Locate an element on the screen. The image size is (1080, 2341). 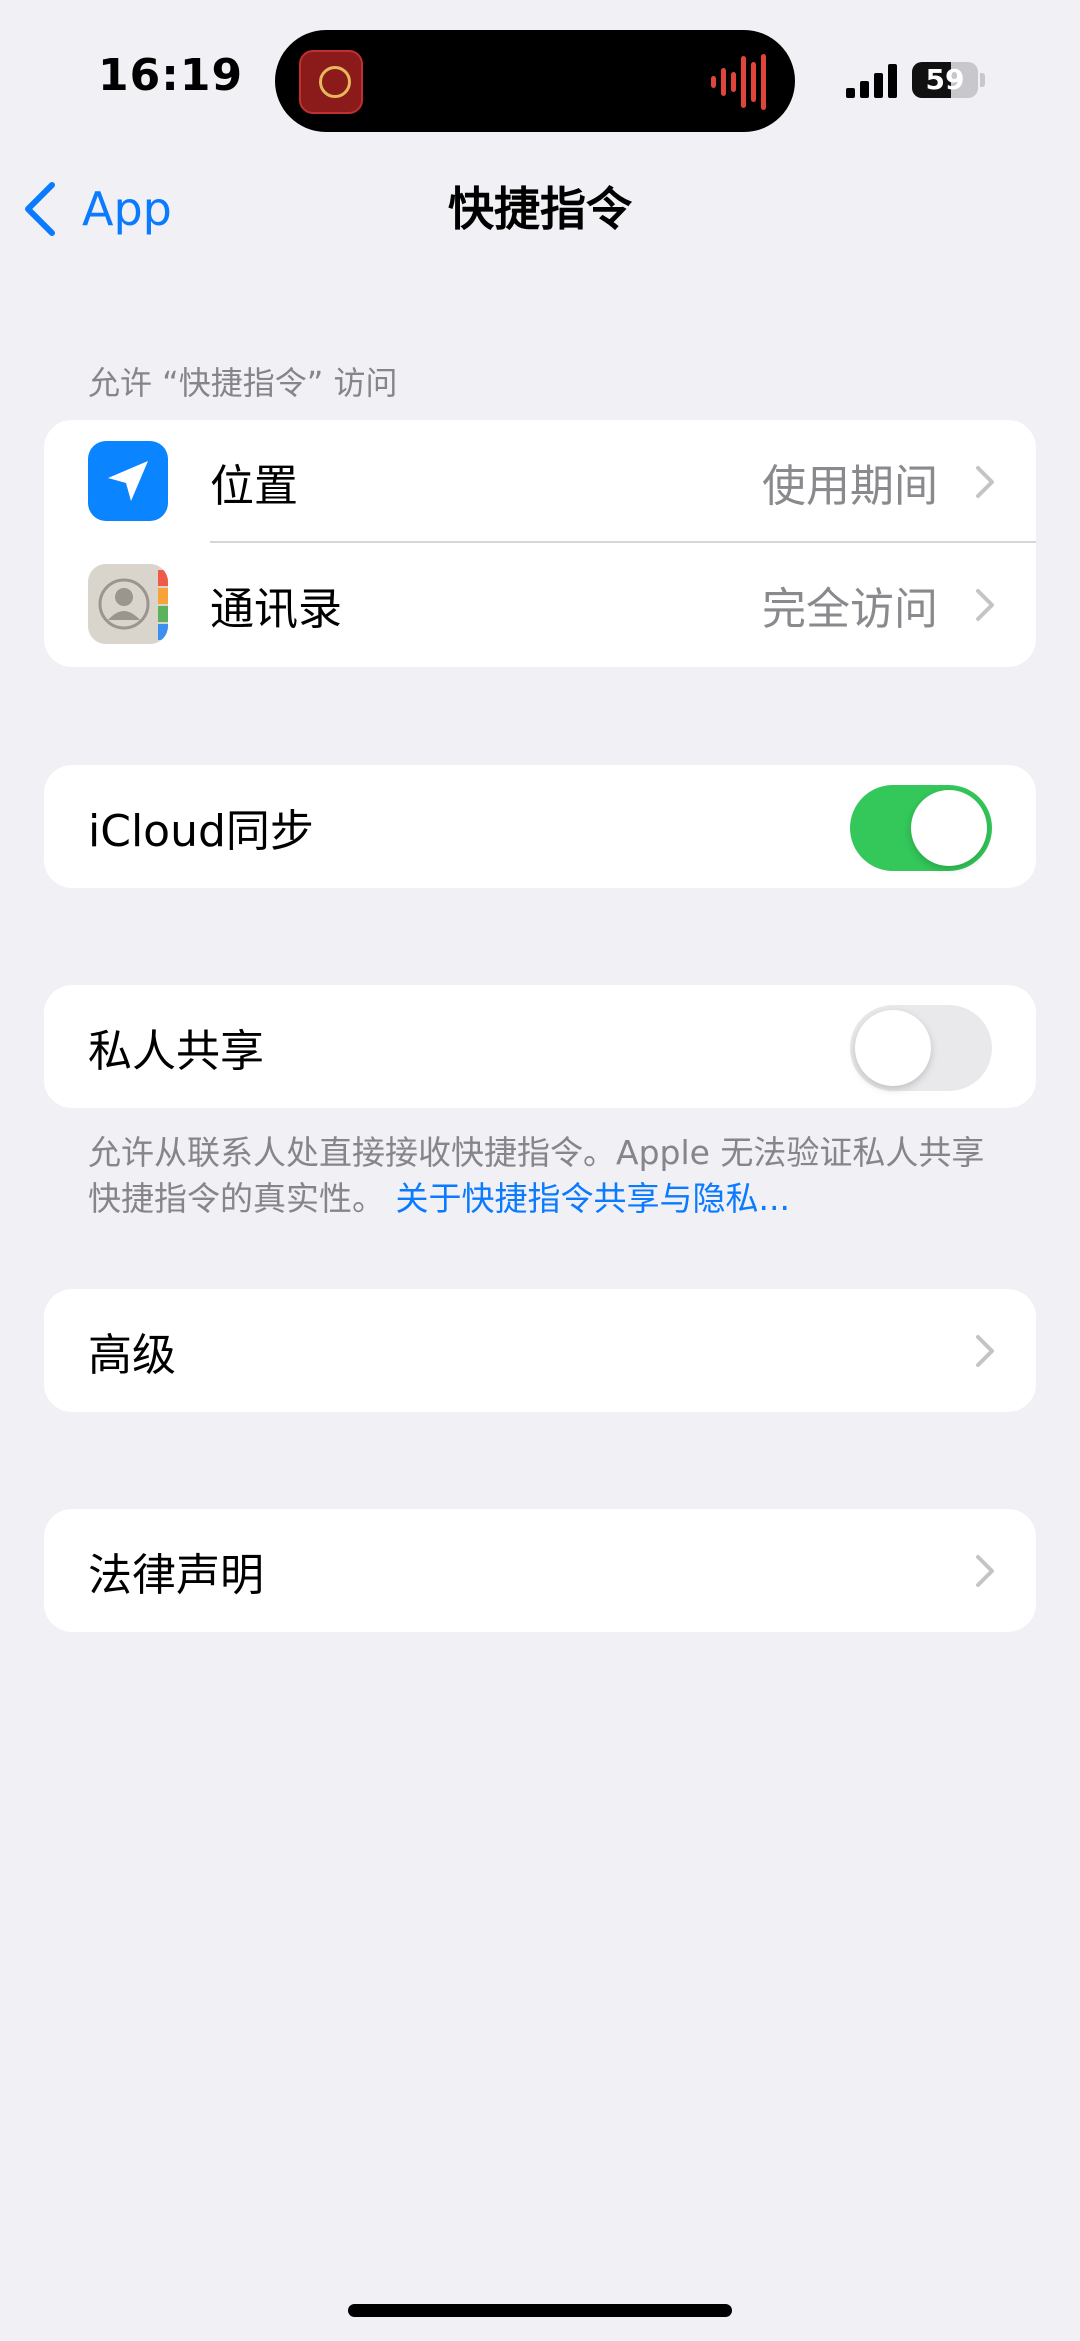
location-label: 位置 is located at coordinates (254, 486).